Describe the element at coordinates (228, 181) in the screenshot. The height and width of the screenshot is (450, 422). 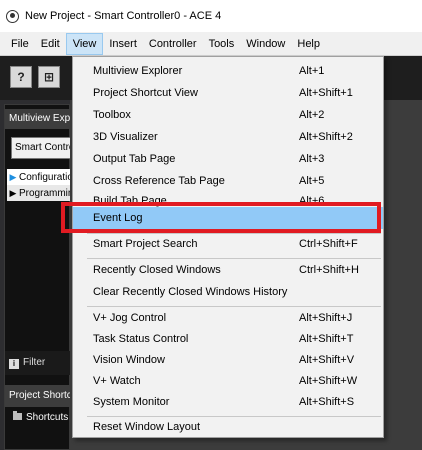
I see `menu-item-cross-reference-tab-page: Cross Reference Tab Page Alt+5` at that location.